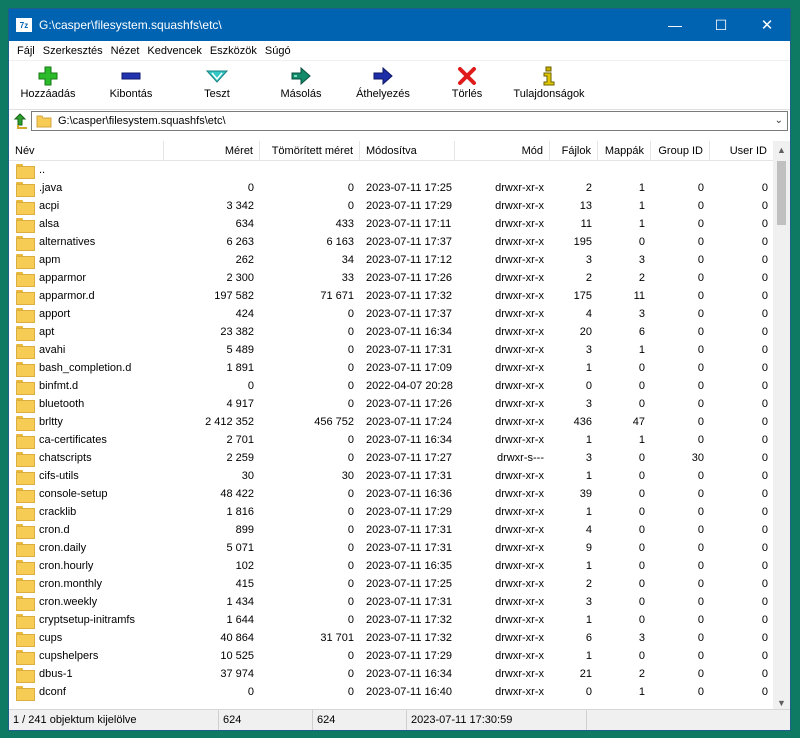 The image size is (800, 738). I want to click on properties-button: Tulajdonságok, so click(549, 82).